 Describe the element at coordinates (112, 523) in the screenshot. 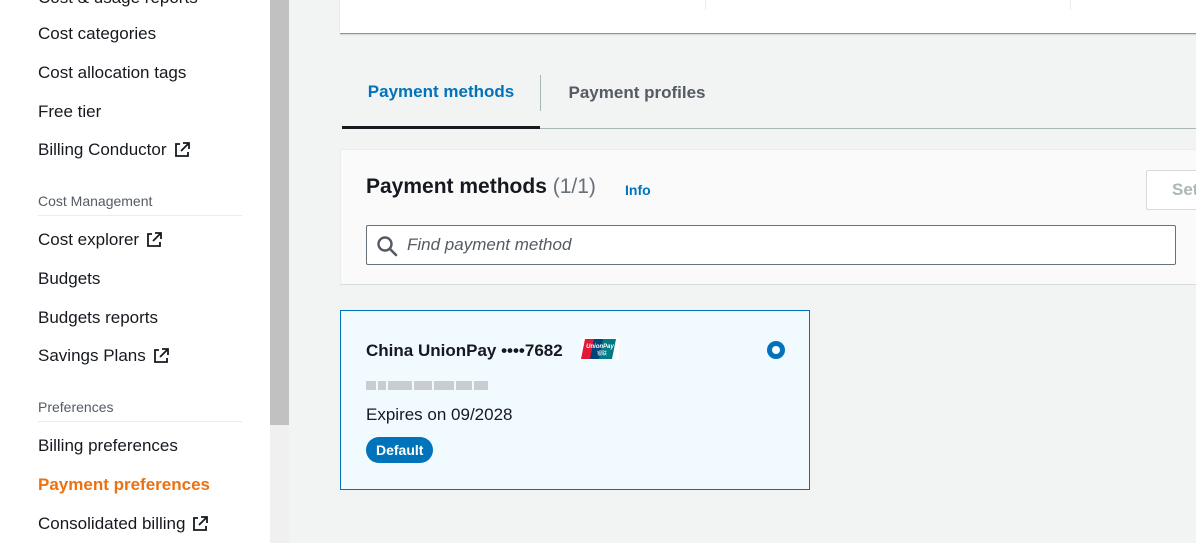

I see `sidebar-item-label: Consolidated billing` at that location.